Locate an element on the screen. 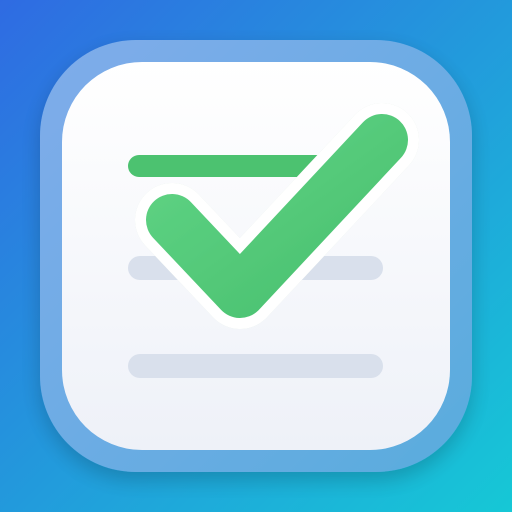  checklist-line is located at coordinates (255, 366).